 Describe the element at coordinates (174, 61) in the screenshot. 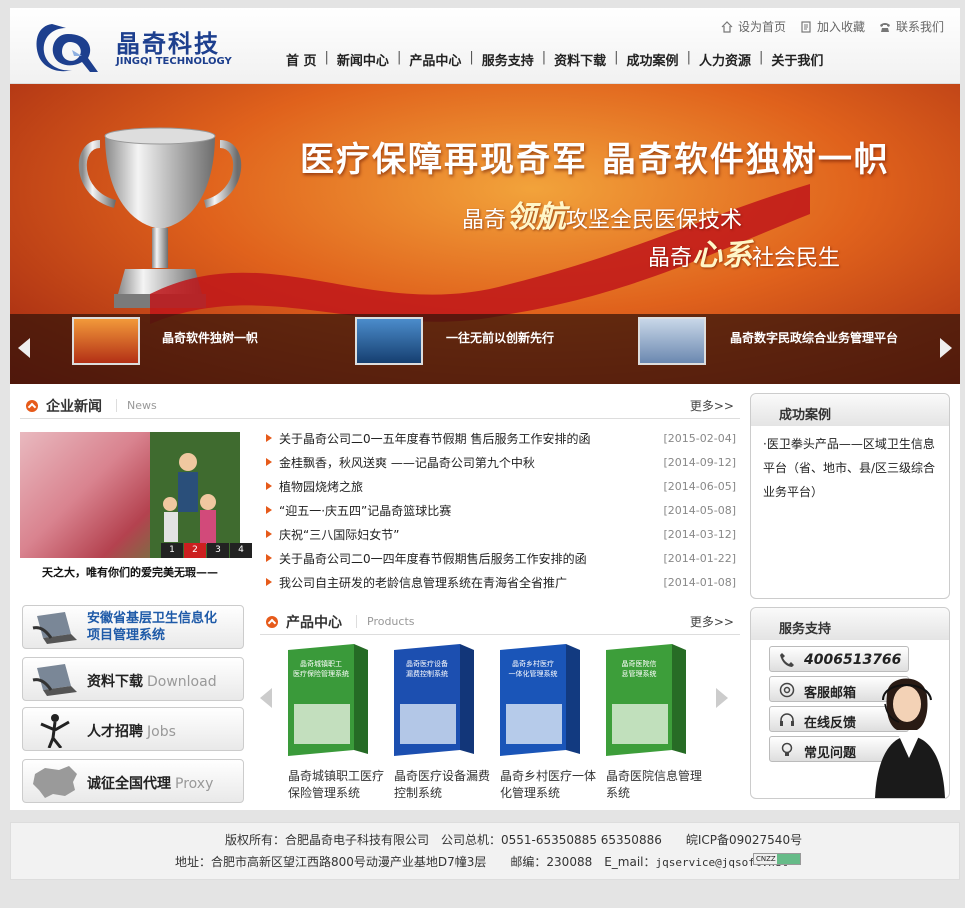

I see `logo-en-text: JINGQI TECHNOLOGY` at that location.